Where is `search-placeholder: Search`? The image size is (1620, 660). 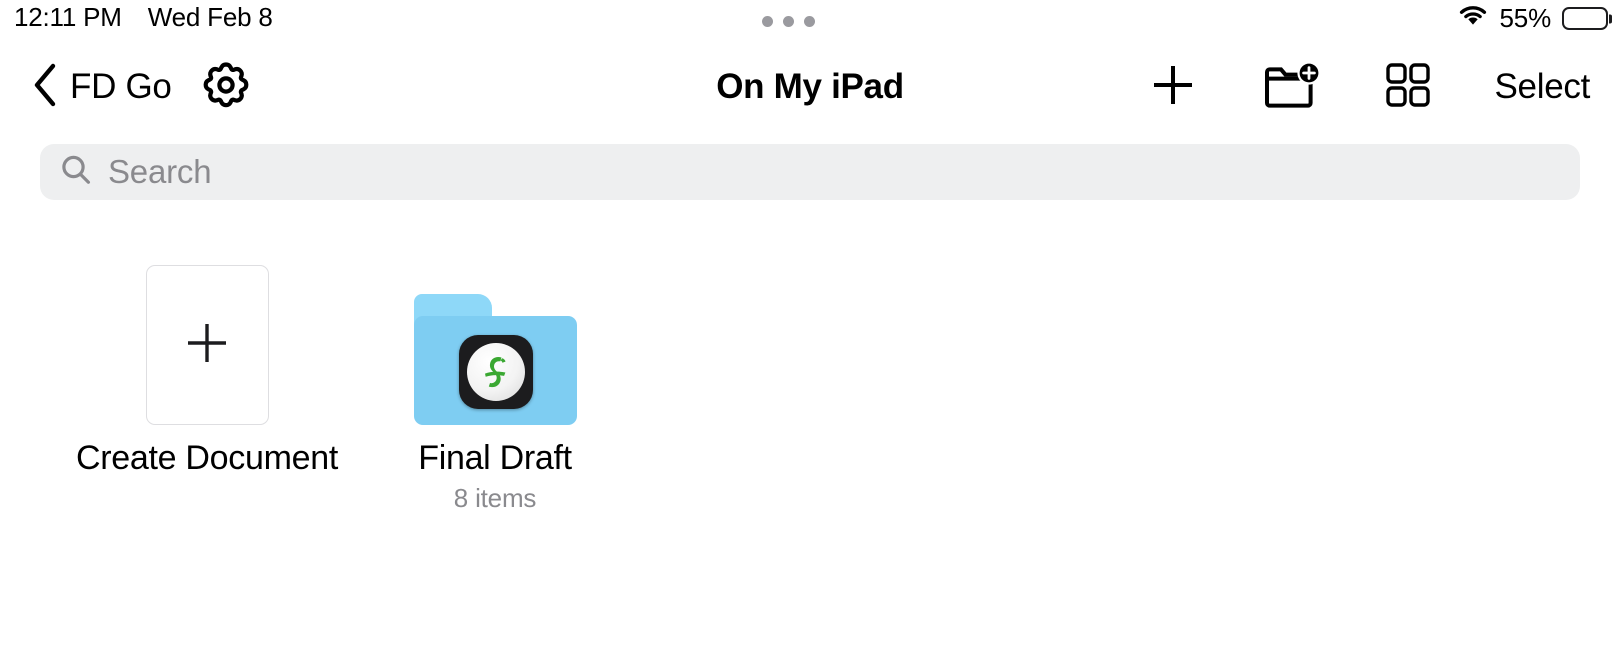
search-placeholder: Search is located at coordinates (160, 171).